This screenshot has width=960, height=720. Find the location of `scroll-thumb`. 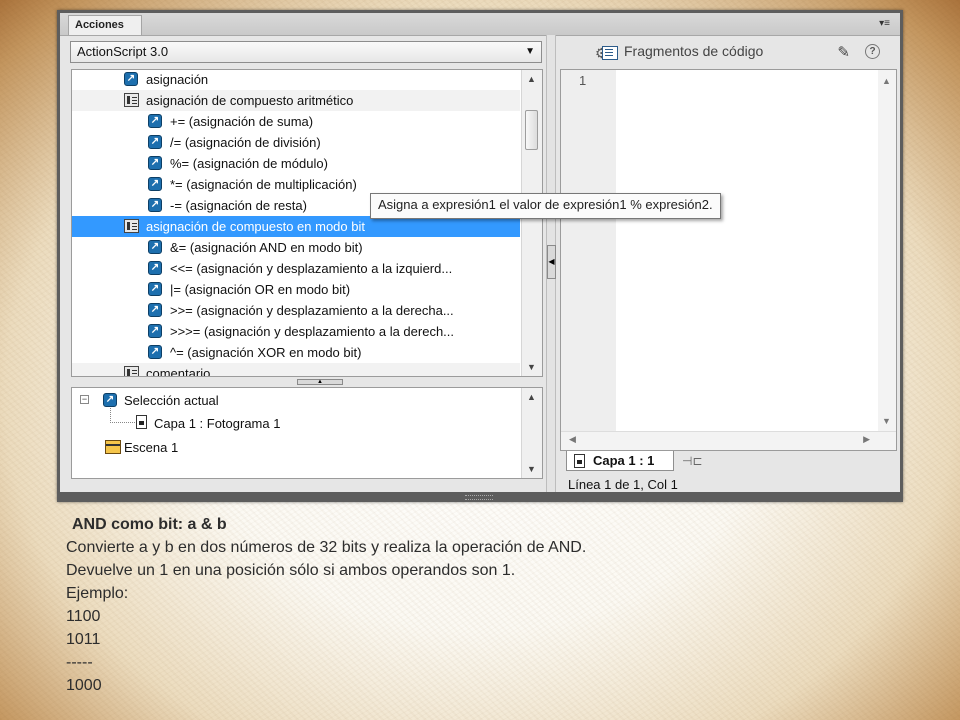

scroll-thumb is located at coordinates (531, 130).